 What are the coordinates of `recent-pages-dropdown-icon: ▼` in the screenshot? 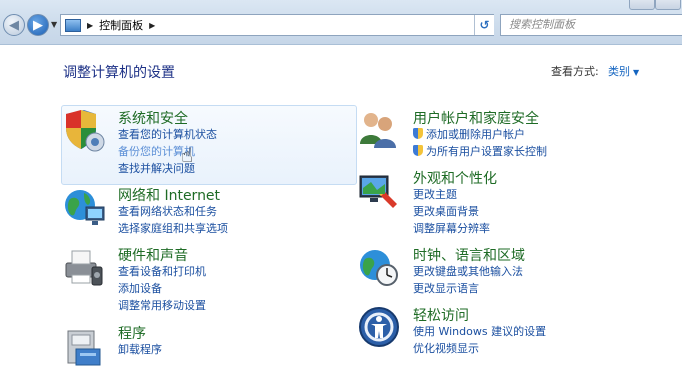 It's located at (54, 24).